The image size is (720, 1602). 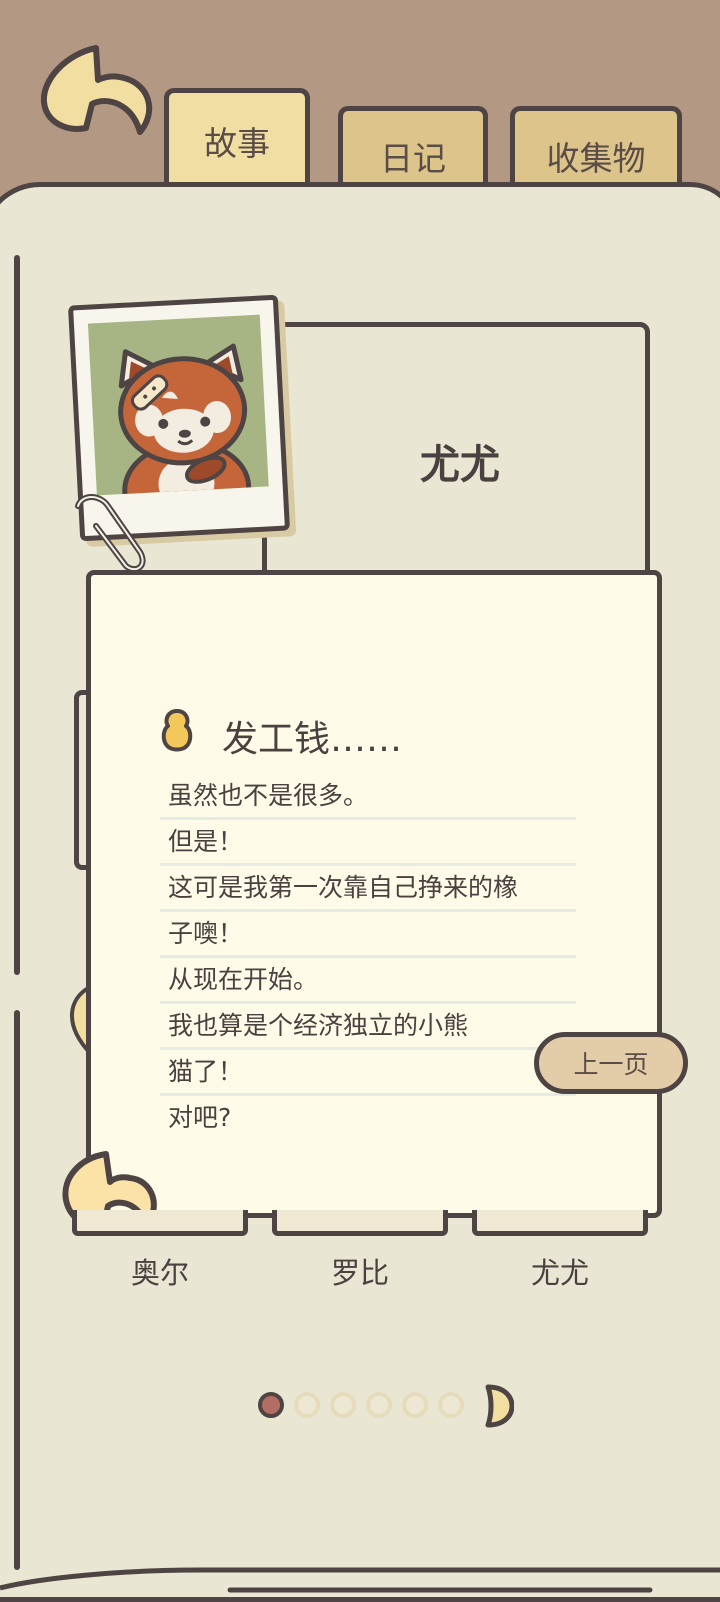 What do you see at coordinates (368, 843) in the screenshot?
I see `story-line: 但是！` at bounding box center [368, 843].